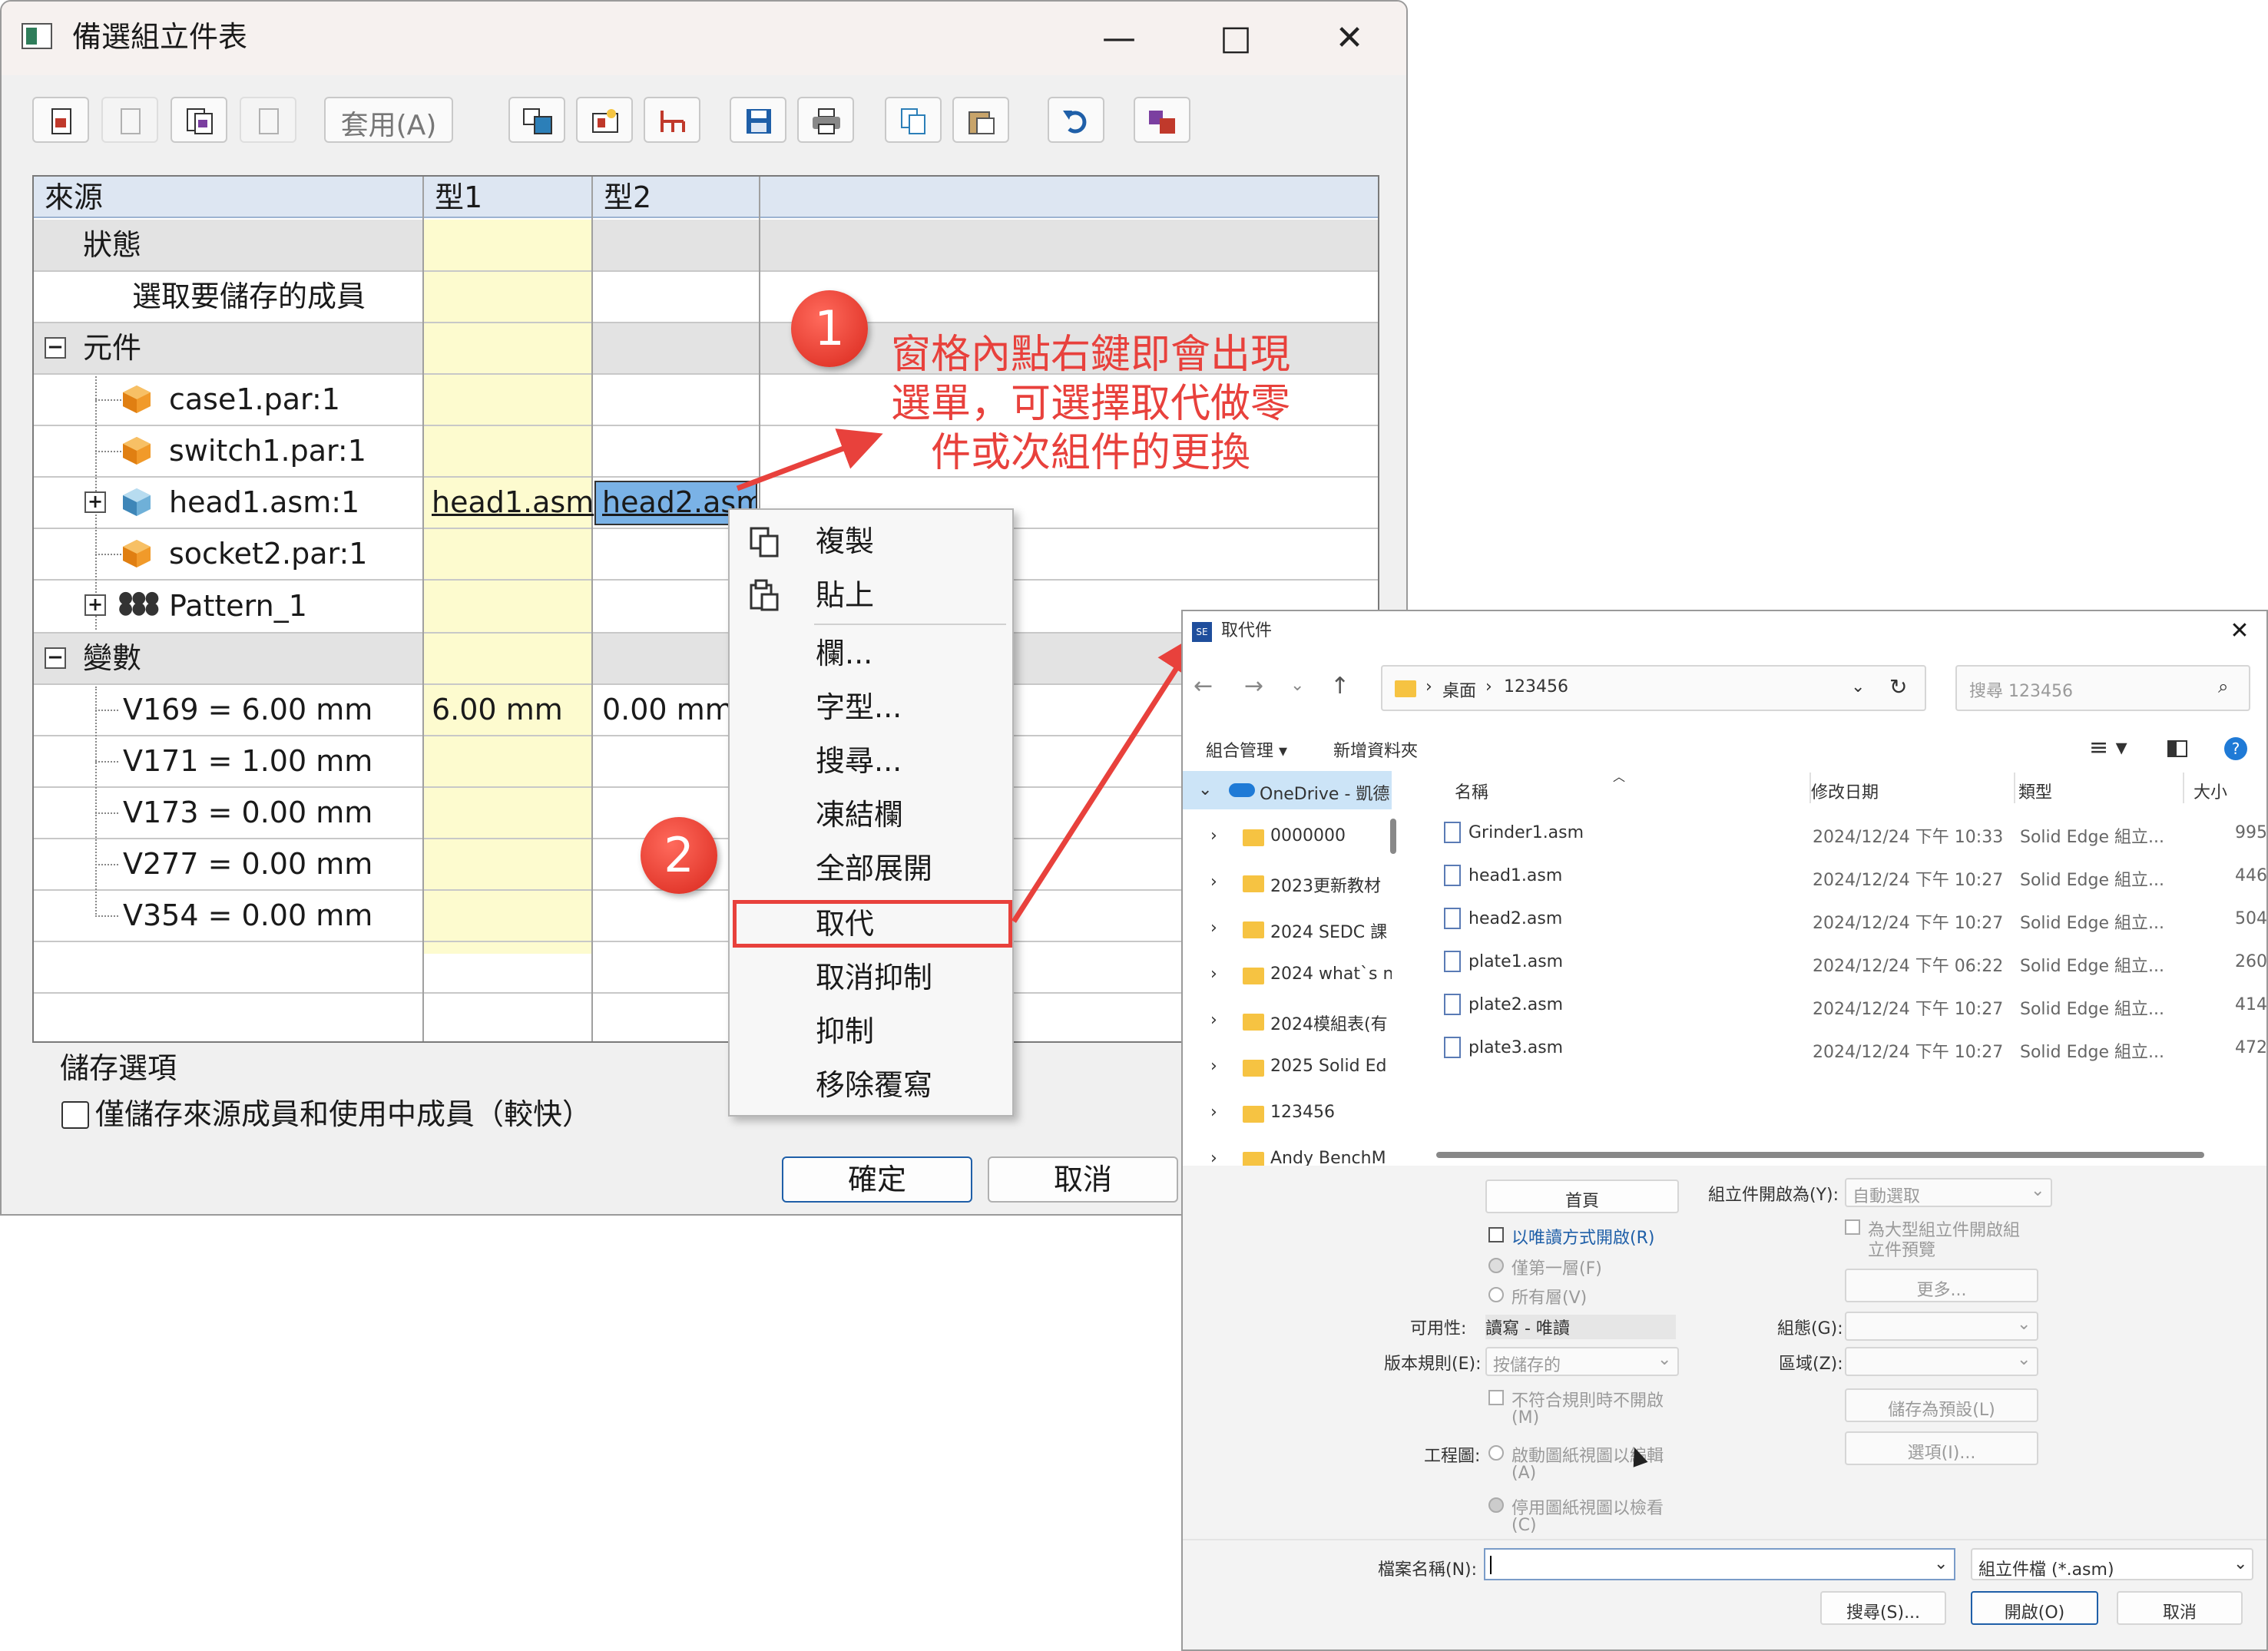  I want to click on refresh-button: ↻, so click(1898, 687).